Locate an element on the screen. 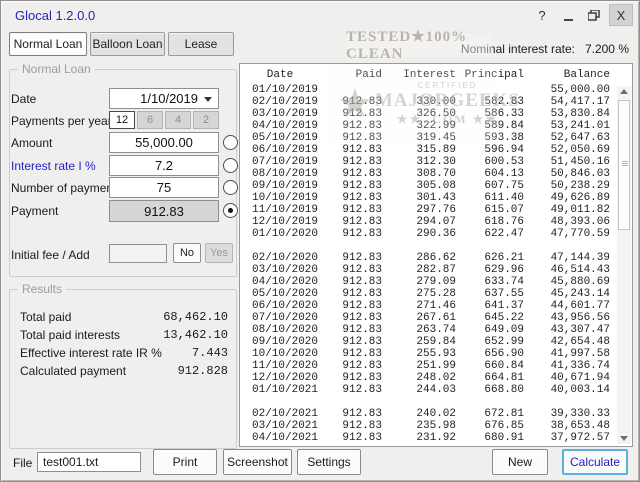 This screenshot has width=640, height=482. payment-input: 912.83 is located at coordinates (164, 211).